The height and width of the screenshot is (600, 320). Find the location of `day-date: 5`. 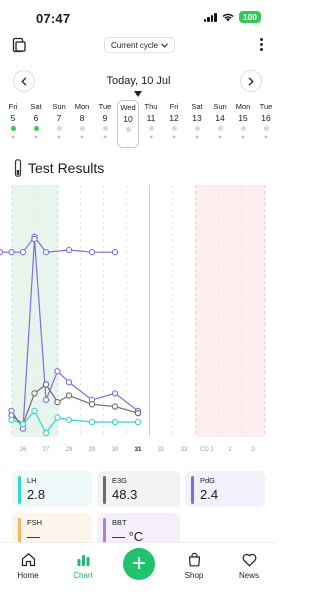

day-date: 5 is located at coordinates (13, 118).